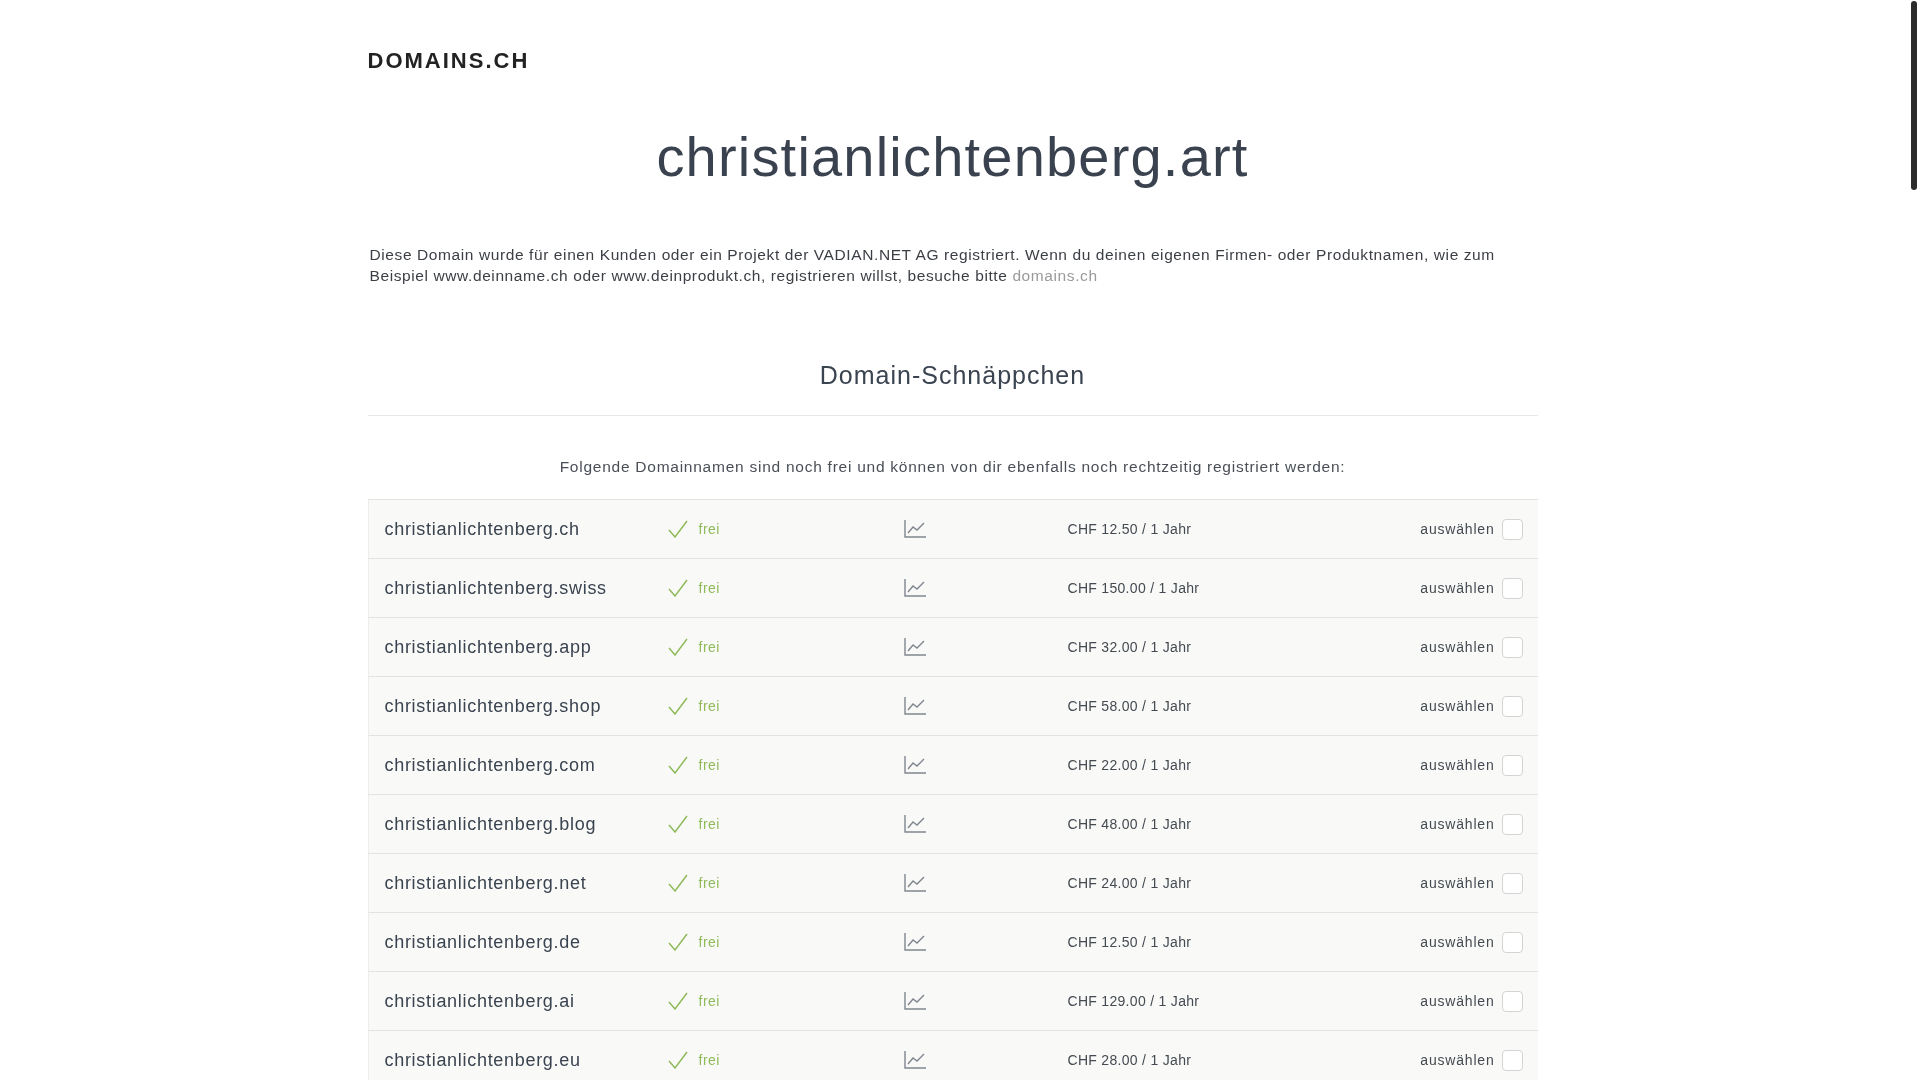 The image size is (1920, 1080). I want to click on domain-name: christianlichtenberg.net, so click(485, 883).